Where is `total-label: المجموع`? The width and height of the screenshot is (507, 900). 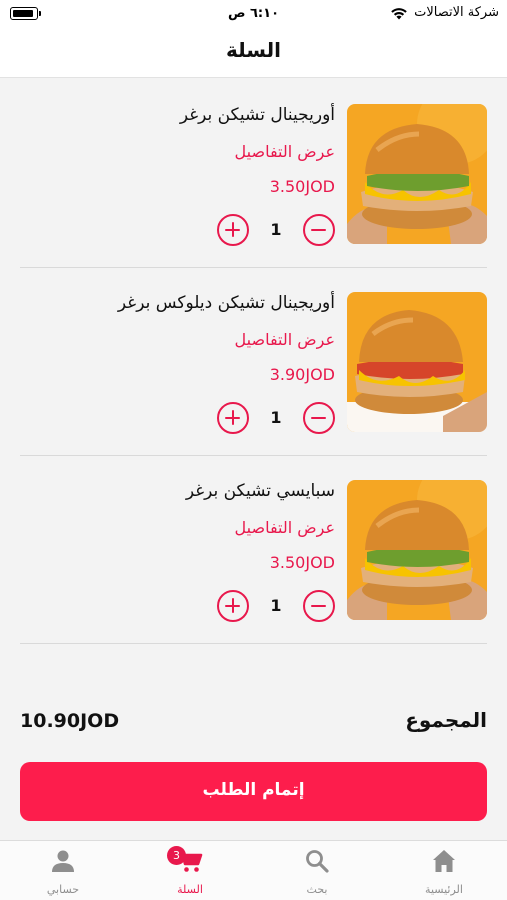 total-label: المجموع is located at coordinates (446, 720).